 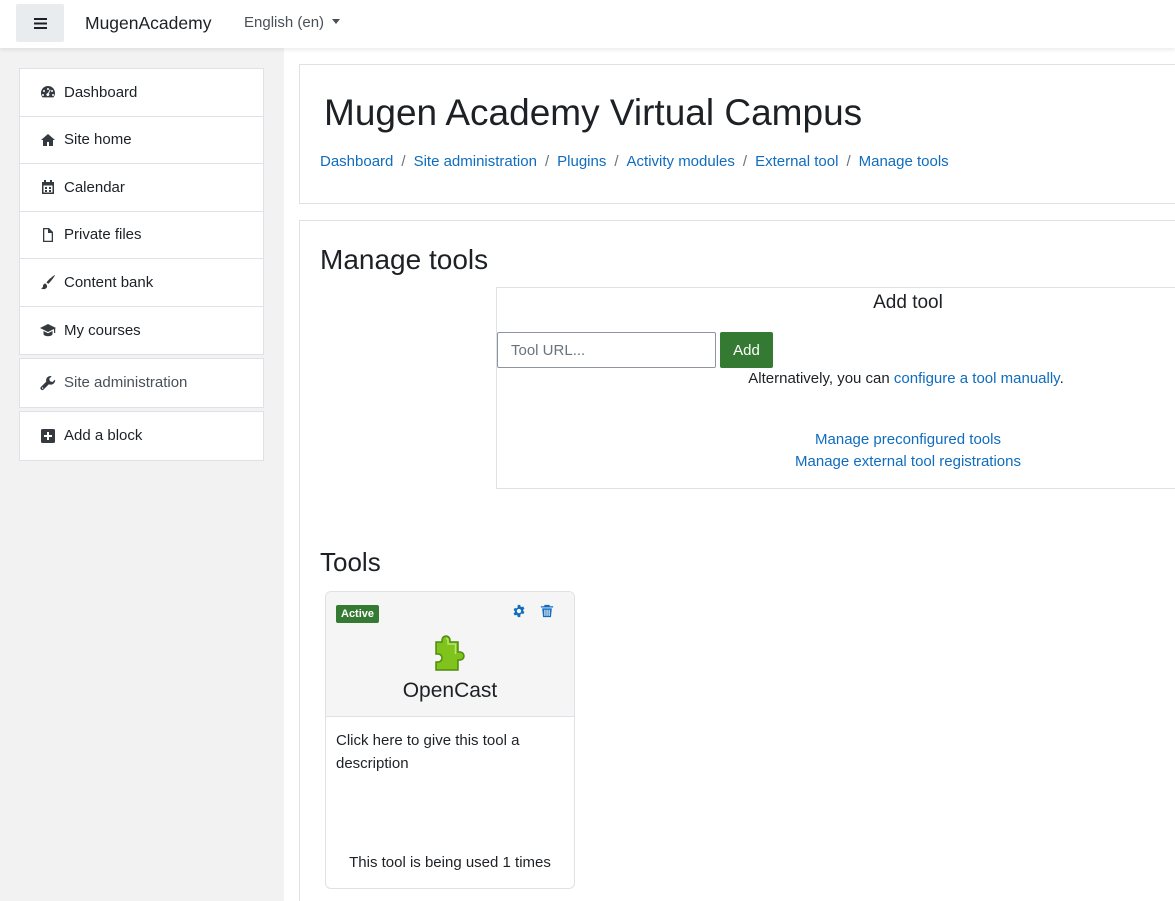 I want to click on tools-heading: Tools, so click(x=350, y=562).